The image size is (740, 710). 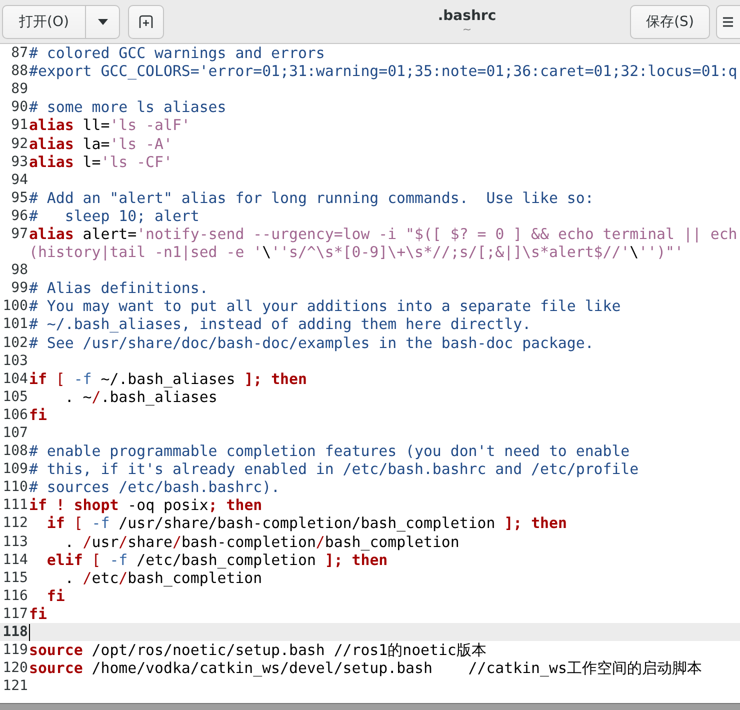 I want to click on window-title: .bashrc, so click(x=467, y=16).